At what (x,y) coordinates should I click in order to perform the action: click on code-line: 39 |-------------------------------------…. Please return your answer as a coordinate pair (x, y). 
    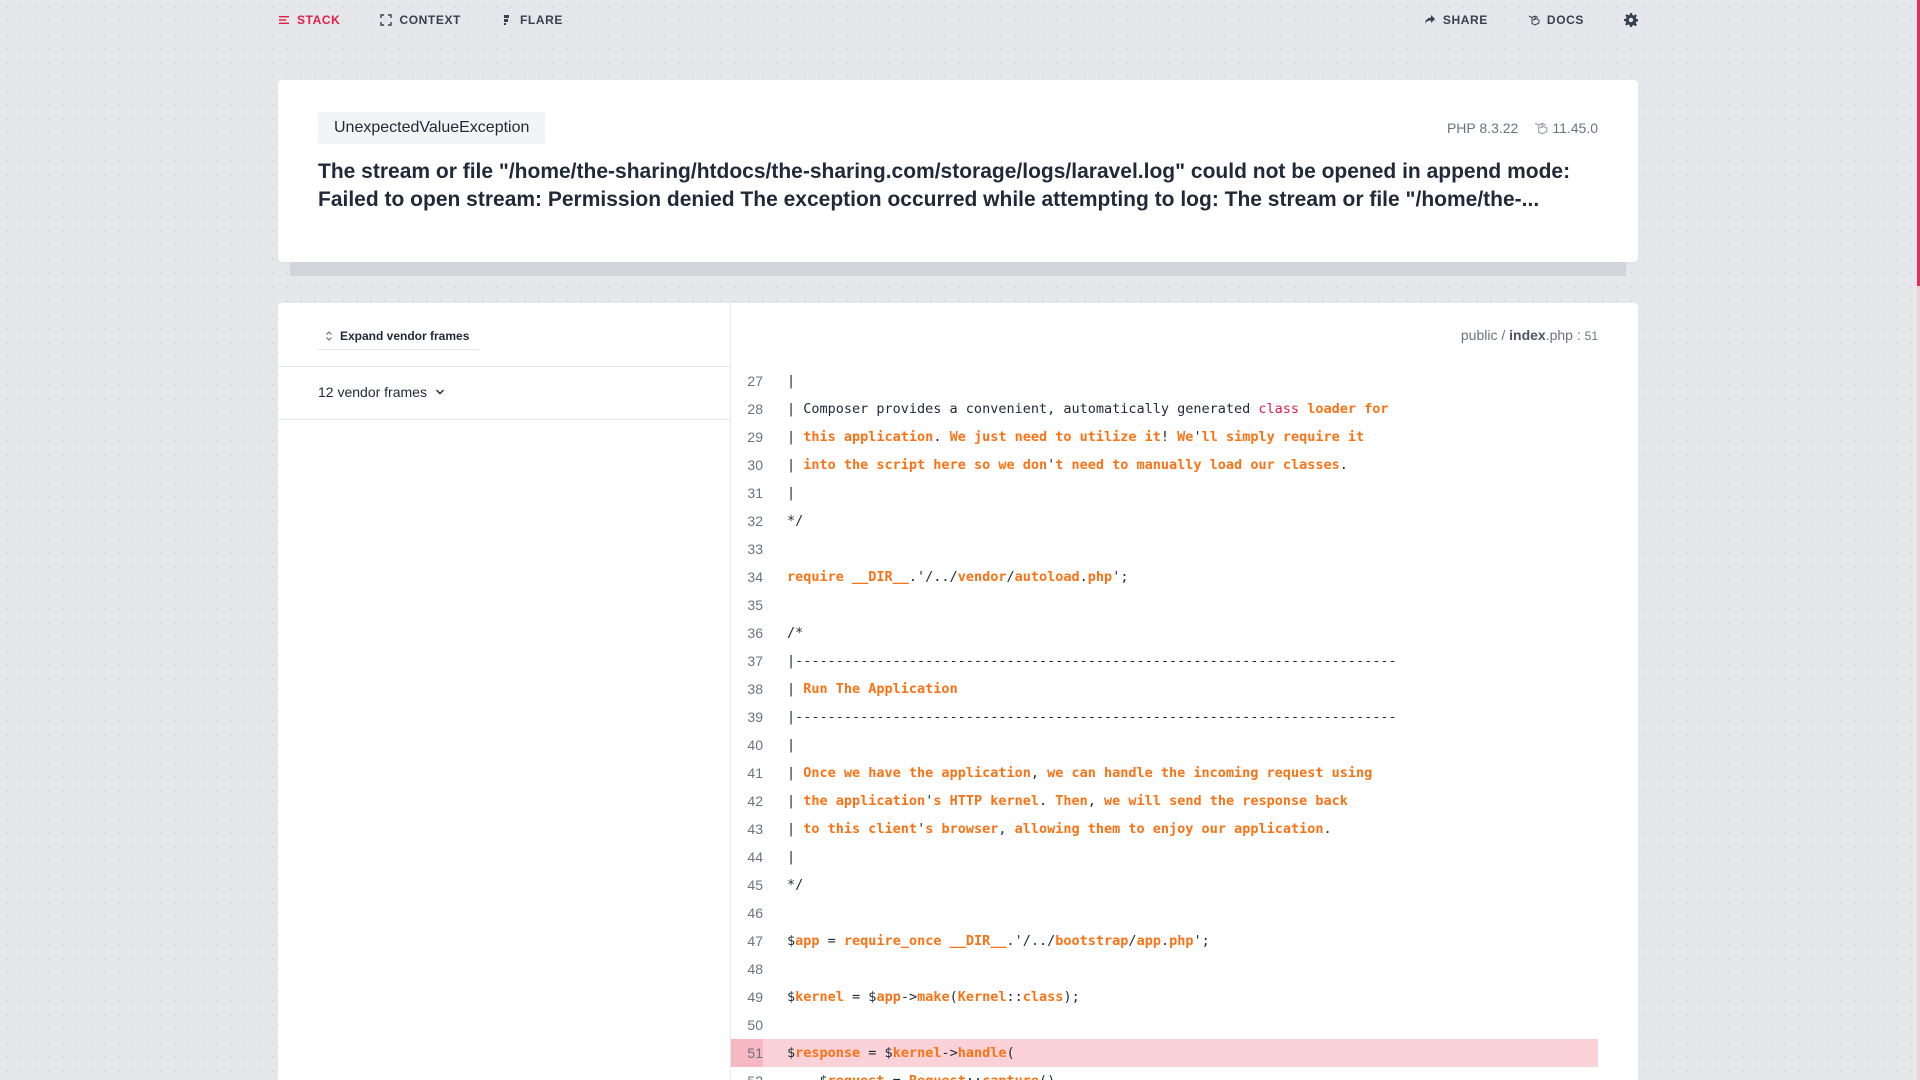
    Looking at the image, I should click on (1164, 717).